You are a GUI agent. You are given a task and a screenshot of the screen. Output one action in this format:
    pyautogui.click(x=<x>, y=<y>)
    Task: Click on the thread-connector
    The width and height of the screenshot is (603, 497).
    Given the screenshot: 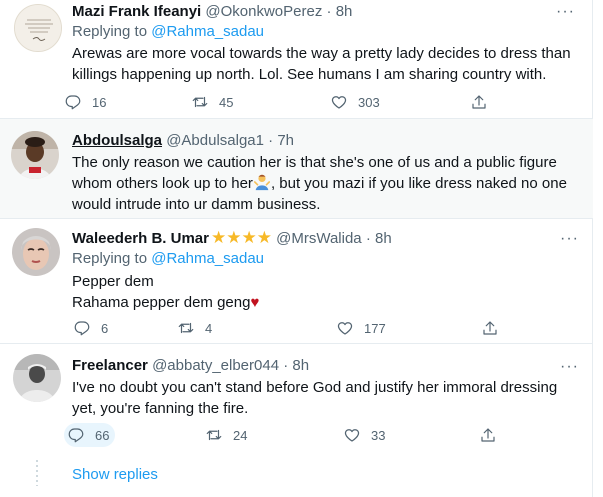 What is the action you would take?
    pyautogui.click(x=37, y=473)
    